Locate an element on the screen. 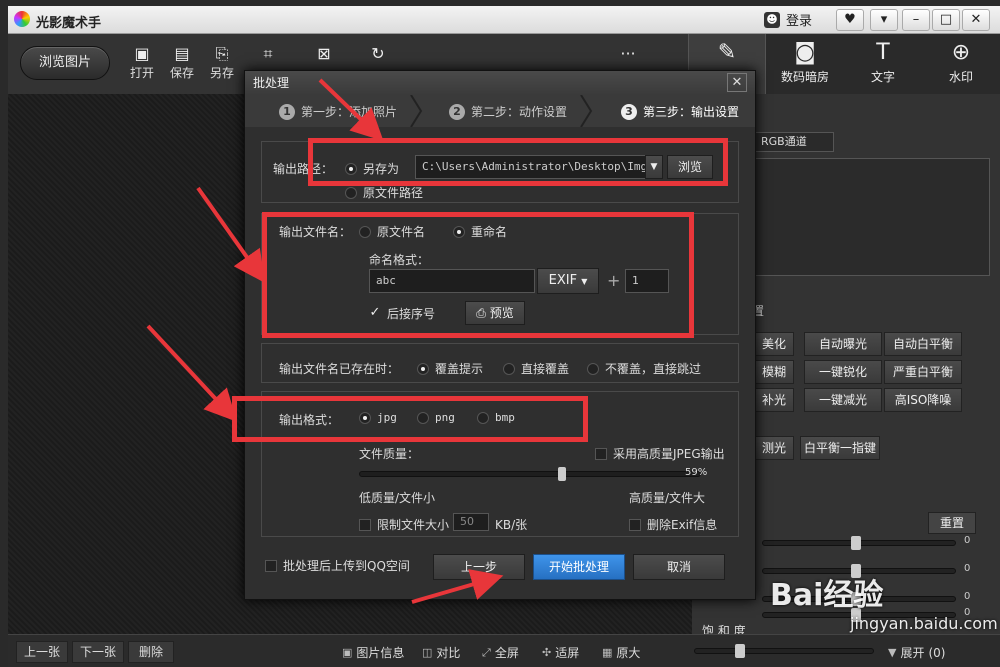 Image resolution: width=1000 pixels, height=667 pixels. arrow-to-name is located at coordinates (231, 235).